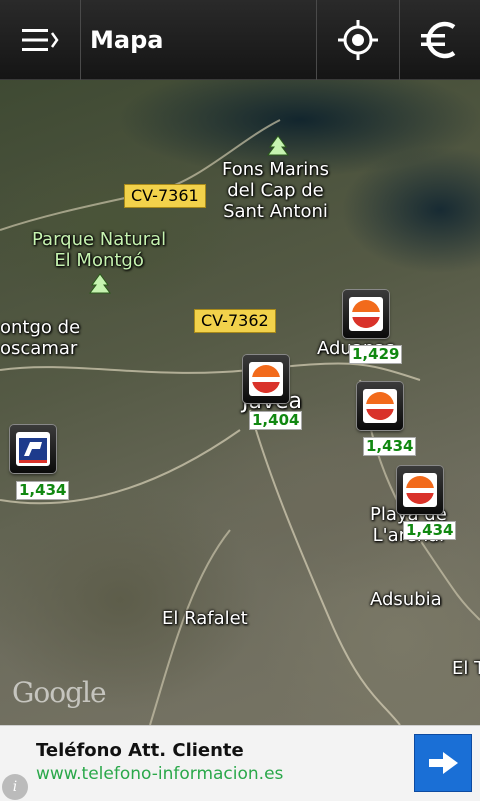 This screenshot has height=801, width=480. What do you see at coordinates (40, 338) in the screenshot?
I see `map-label-montgo: ontgo de oscamar` at bounding box center [40, 338].